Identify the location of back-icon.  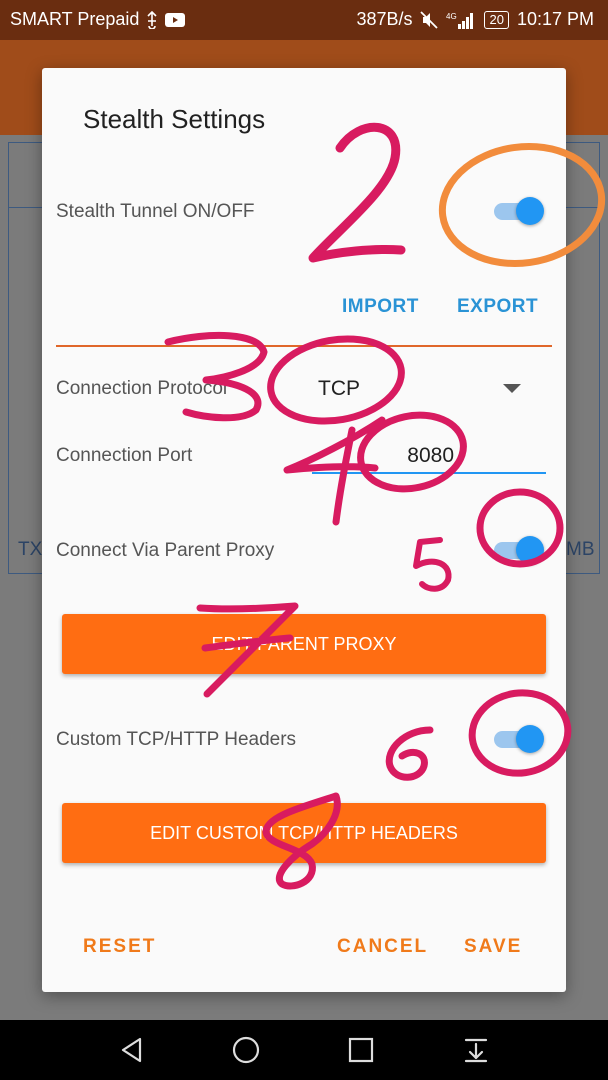
(132, 1050).